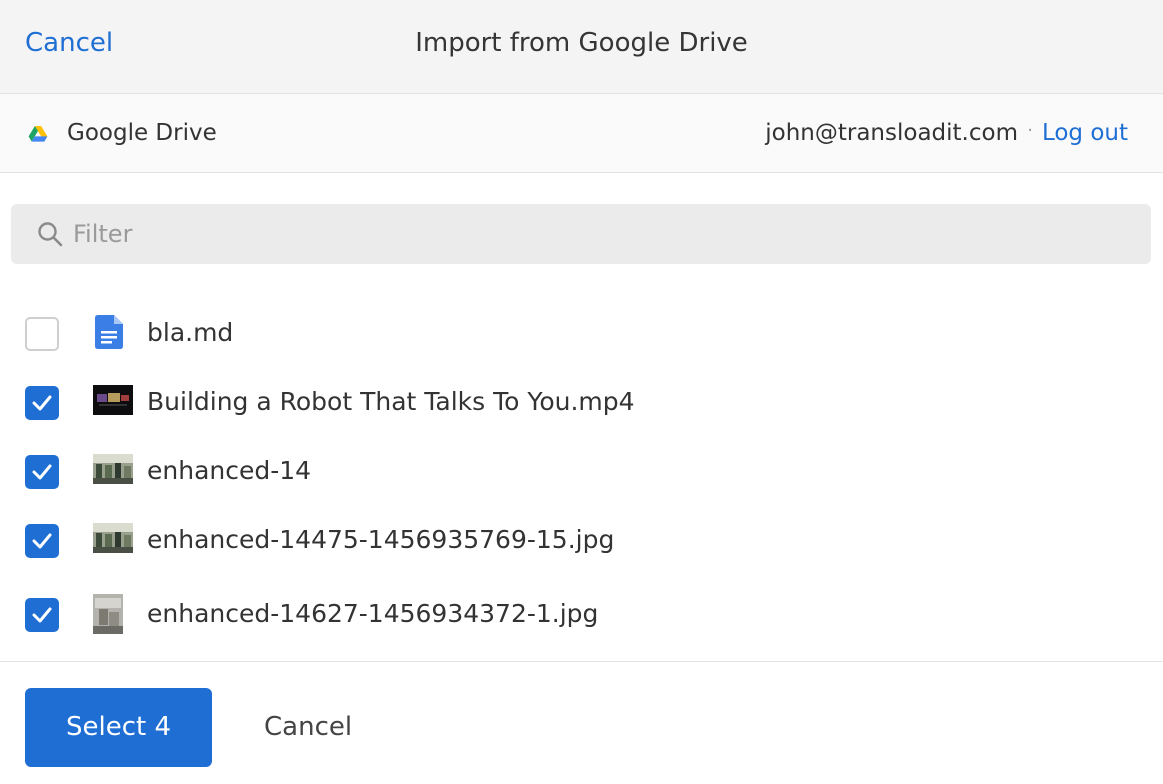  Describe the element at coordinates (38, 134) in the screenshot. I see `google-drive-icon` at that location.